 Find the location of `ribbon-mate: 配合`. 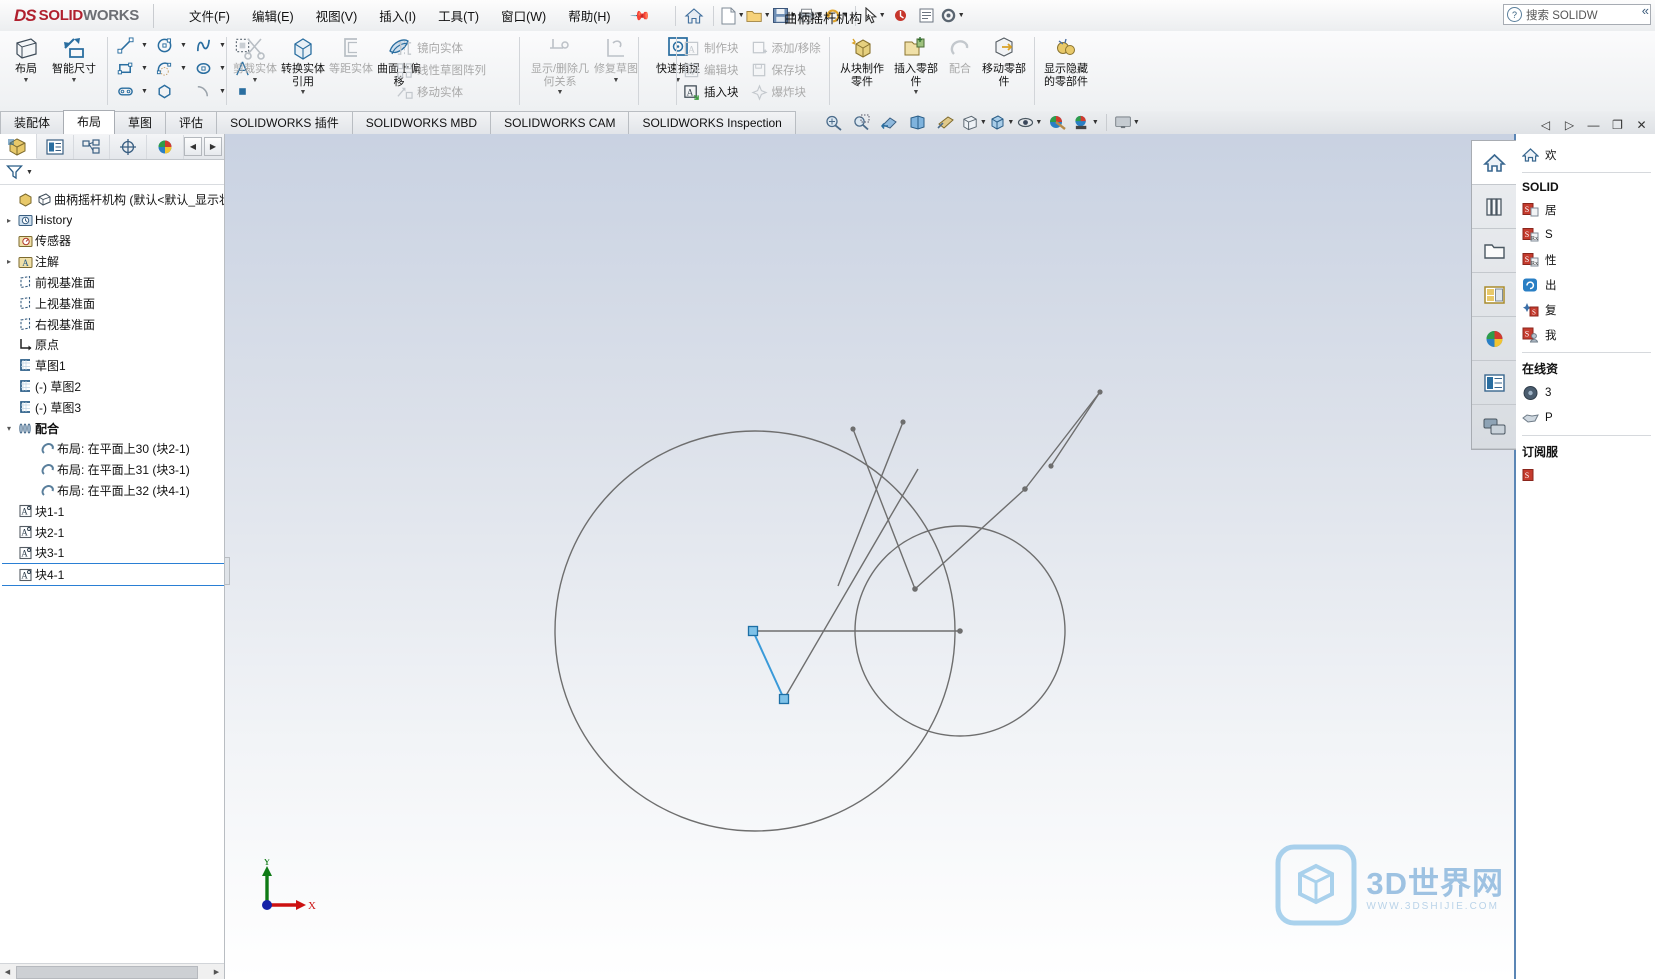

ribbon-mate: 配合 is located at coordinates (960, 53).